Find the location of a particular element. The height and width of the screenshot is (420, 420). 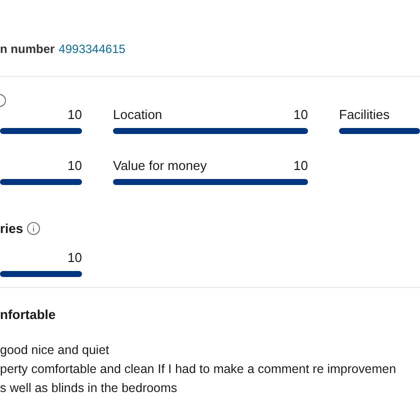

category-label: Value for money is located at coordinates (160, 165).